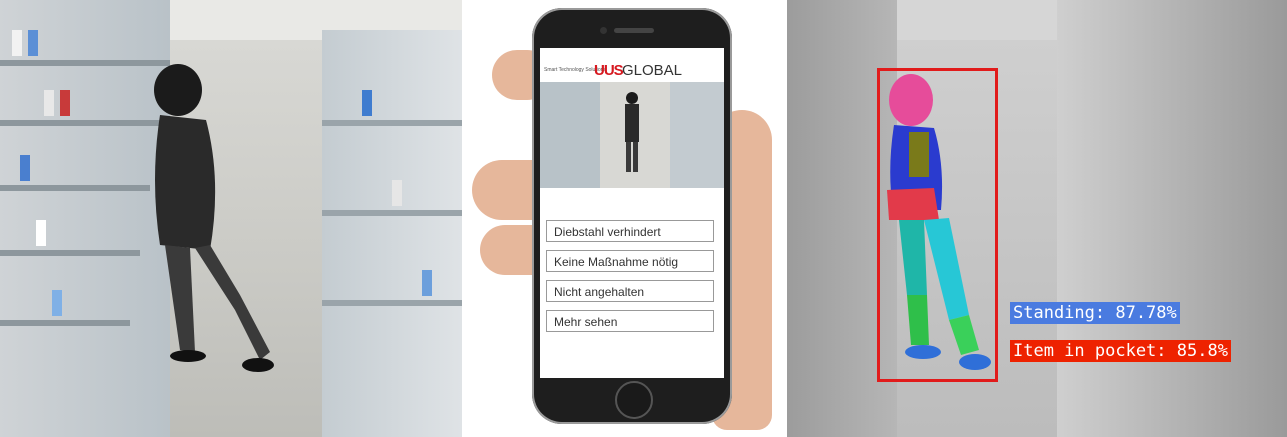  I want to click on home-button, so click(634, 400).